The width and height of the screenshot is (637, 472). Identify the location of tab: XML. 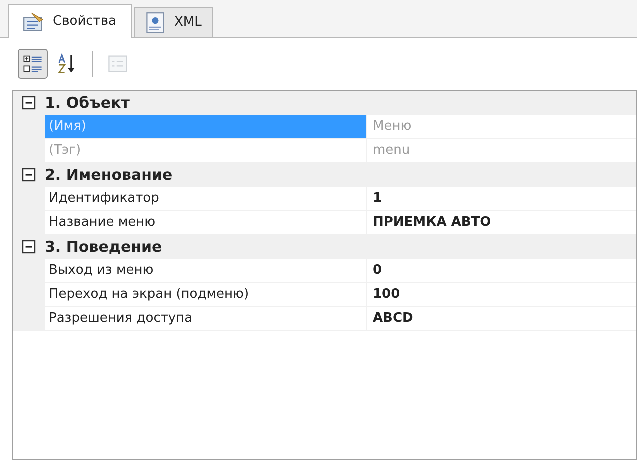
(173, 22).